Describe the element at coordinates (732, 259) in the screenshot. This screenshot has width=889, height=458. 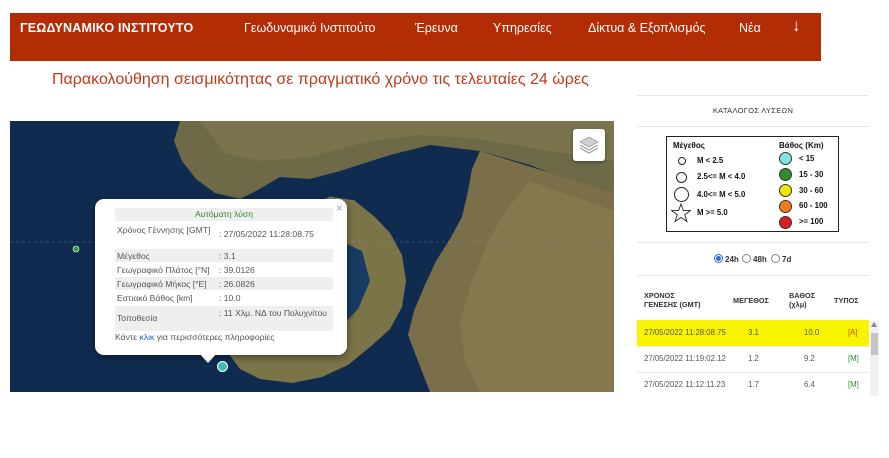
I see `range-label: 24h` at that location.